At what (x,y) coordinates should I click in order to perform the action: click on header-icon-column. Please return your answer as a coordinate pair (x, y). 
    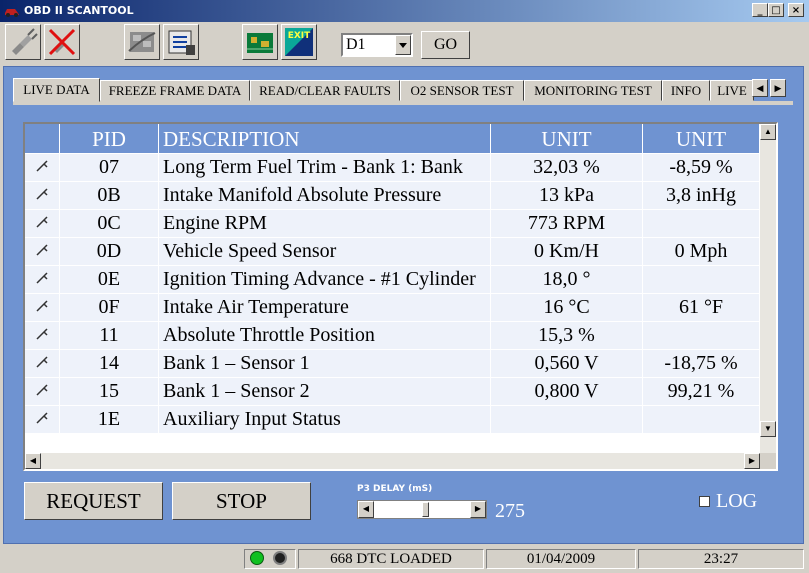
    Looking at the image, I should click on (42, 139).